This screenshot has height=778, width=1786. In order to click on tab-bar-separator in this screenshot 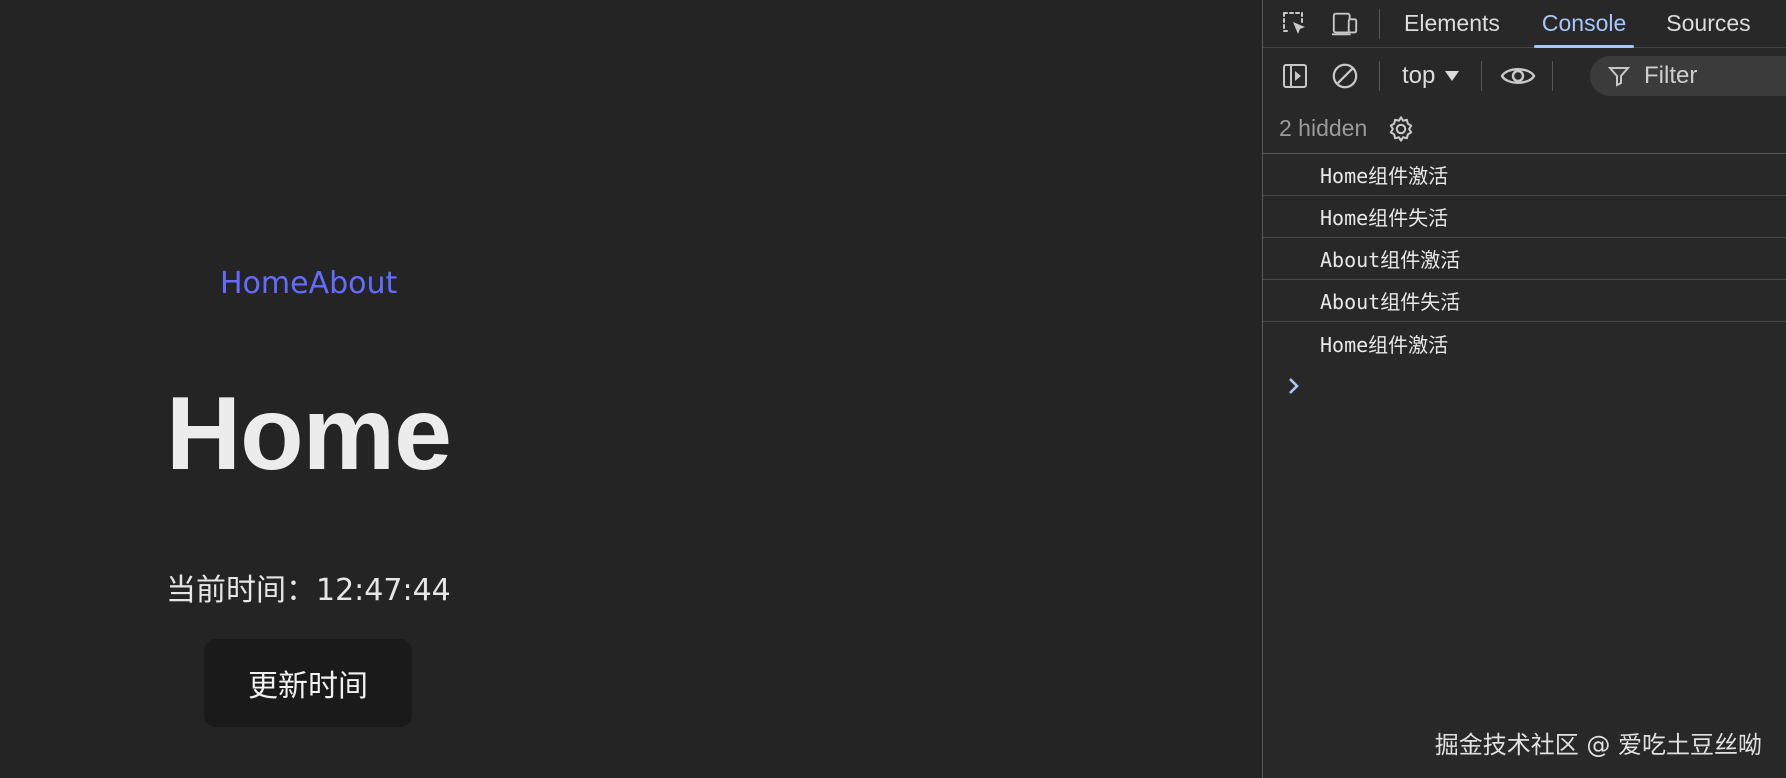, I will do `click(1379, 23)`.